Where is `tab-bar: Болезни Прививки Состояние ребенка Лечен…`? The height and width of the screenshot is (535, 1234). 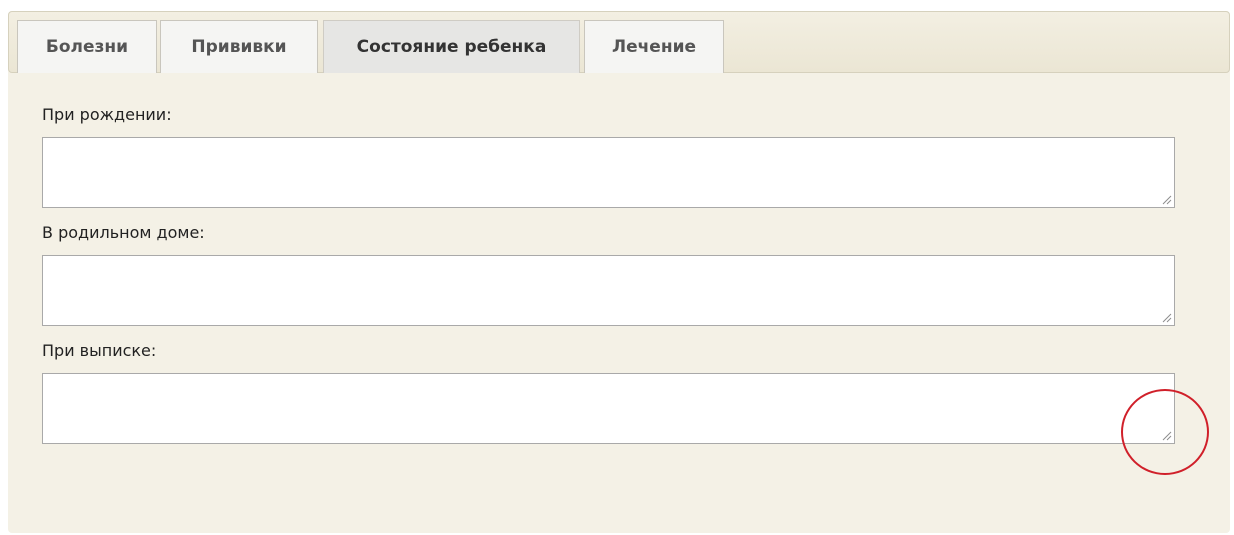 tab-bar: Болезни Прививки Состояние ребенка Лечен… is located at coordinates (619, 42).